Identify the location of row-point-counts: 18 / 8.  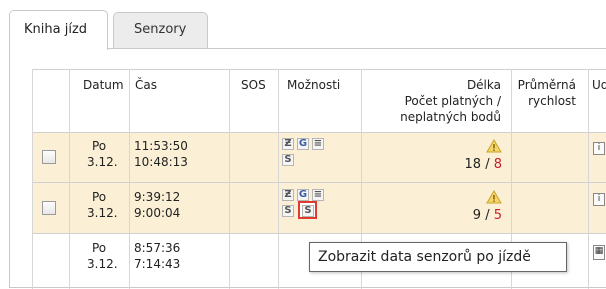
(483, 165).